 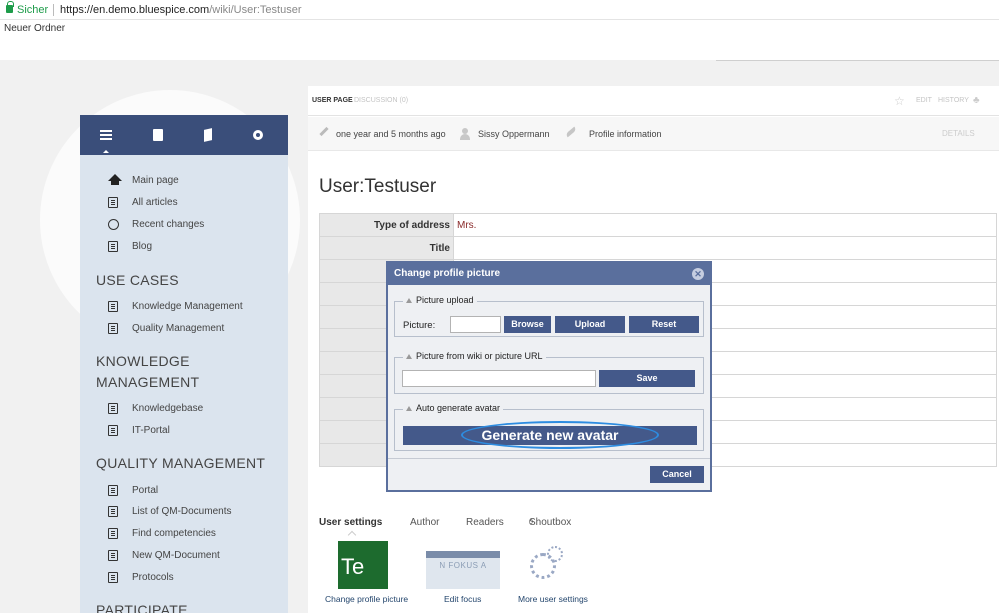 I want to click on browse-button: Browse, so click(x=527, y=324).